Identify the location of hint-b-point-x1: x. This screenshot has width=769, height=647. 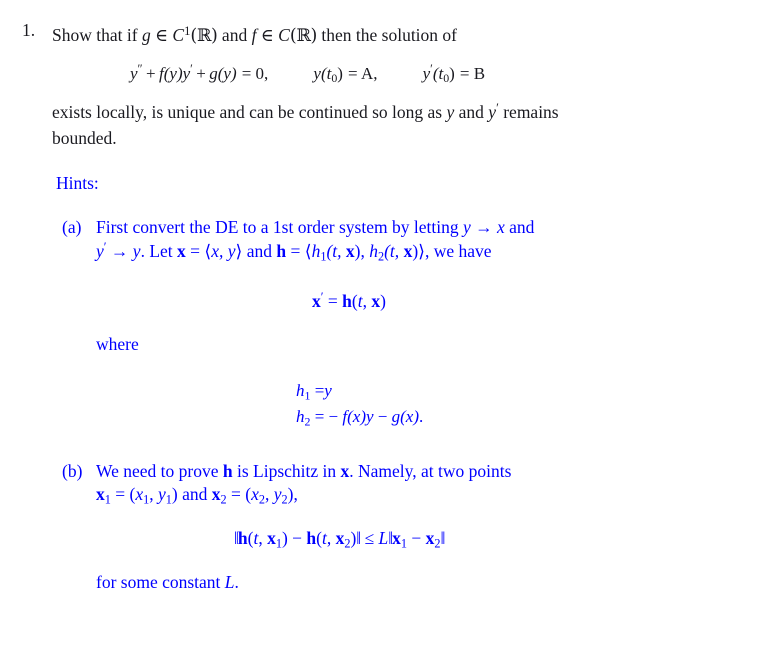
(100, 493).